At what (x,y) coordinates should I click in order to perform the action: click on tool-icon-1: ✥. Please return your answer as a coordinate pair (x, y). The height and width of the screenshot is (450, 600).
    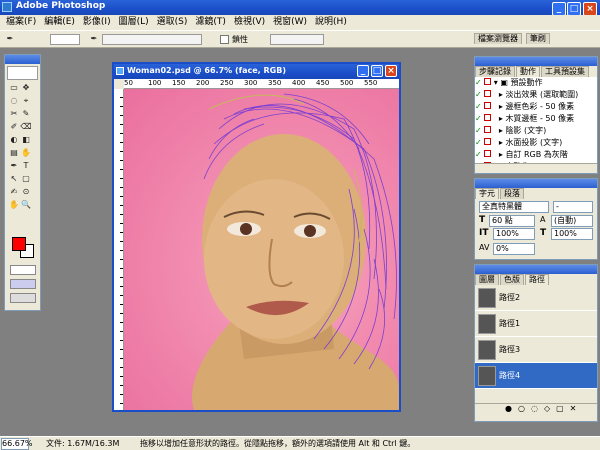
    Looking at the image, I should click on (26, 88).